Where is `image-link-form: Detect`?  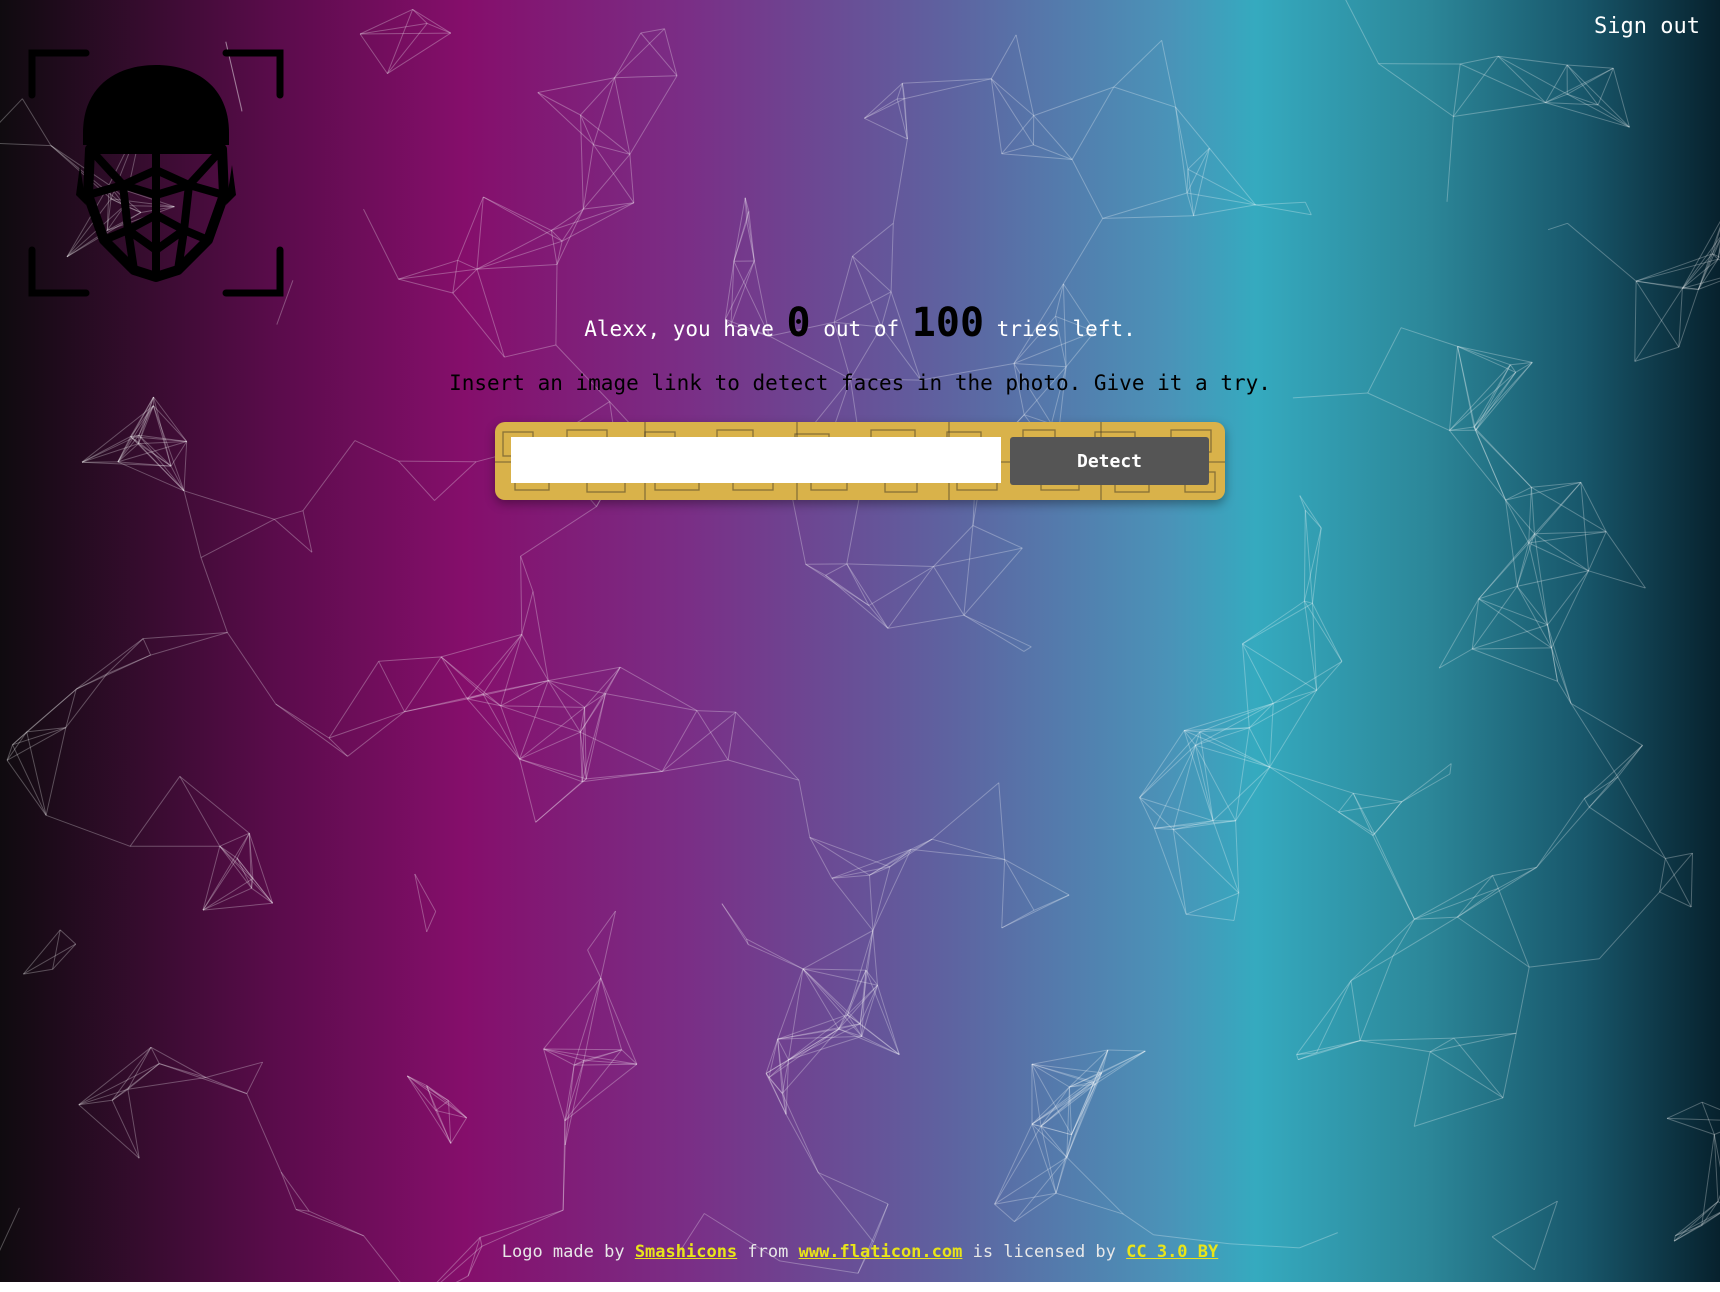 image-link-form: Detect is located at coordinates (860, 461).